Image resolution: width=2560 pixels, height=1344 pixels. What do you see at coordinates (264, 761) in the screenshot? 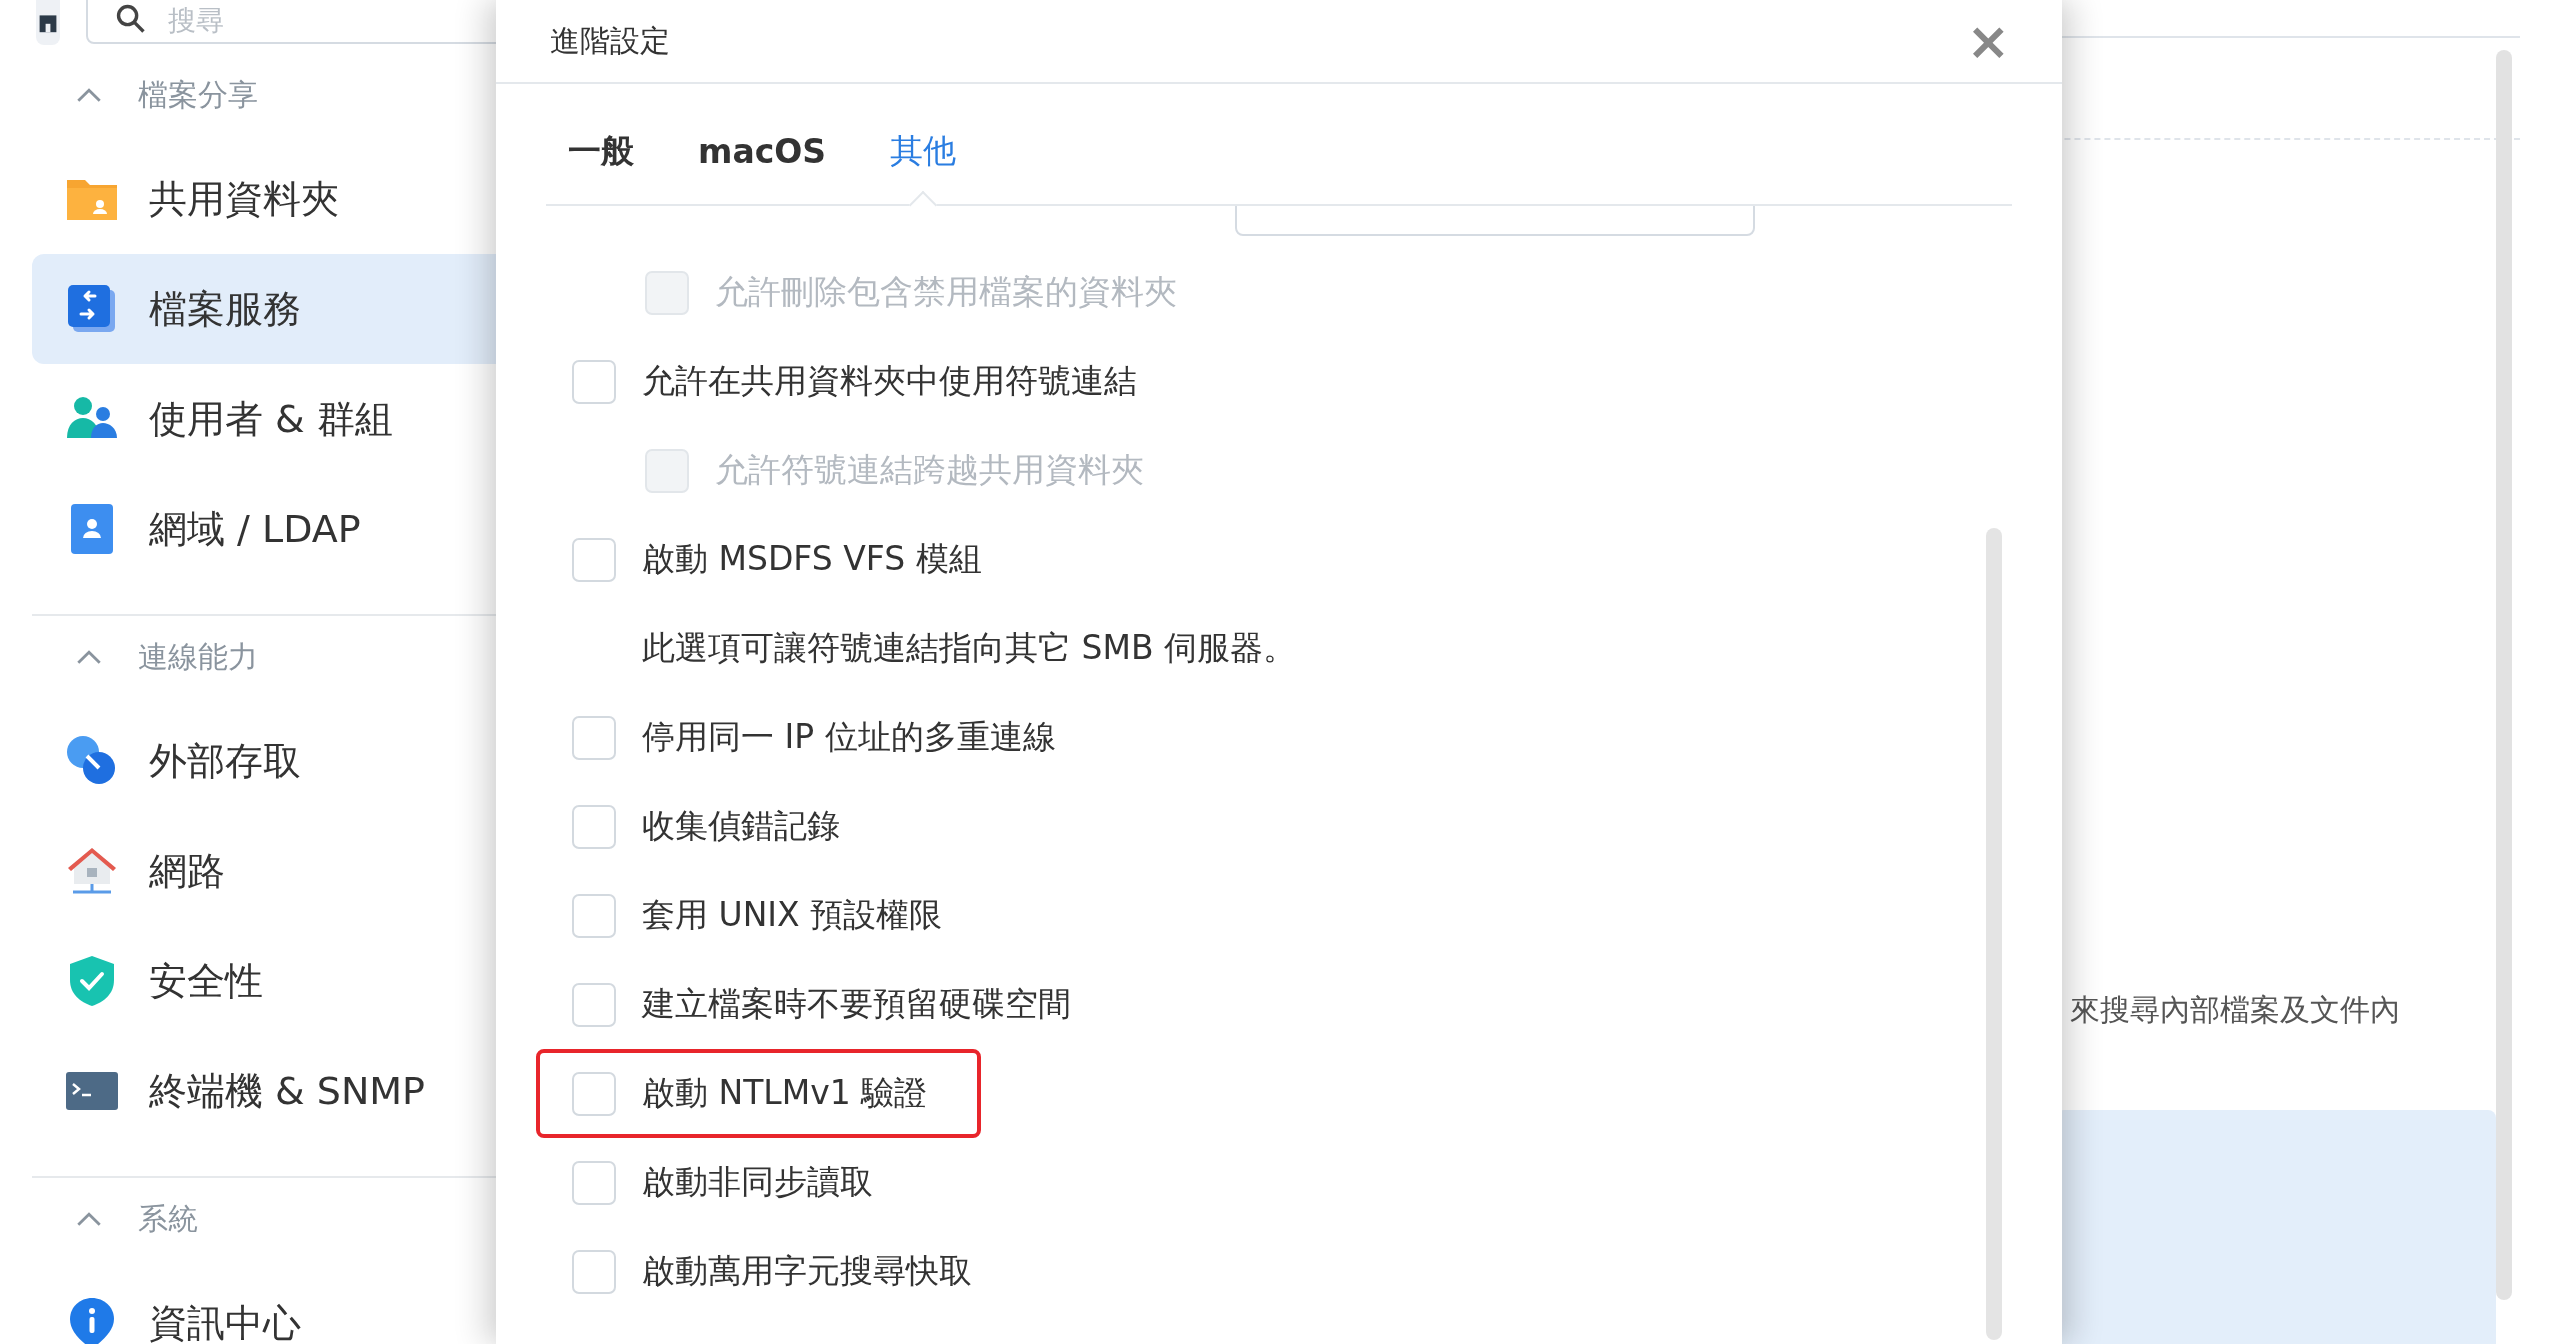
I see `sidebar-item: 外部存取` at bounding box center [264, 761].